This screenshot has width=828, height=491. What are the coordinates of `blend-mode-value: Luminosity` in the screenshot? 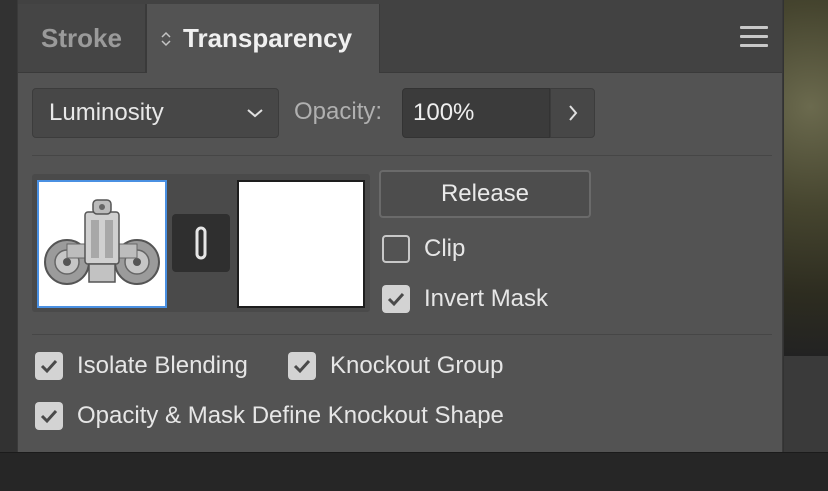 It's located at (106, 112).